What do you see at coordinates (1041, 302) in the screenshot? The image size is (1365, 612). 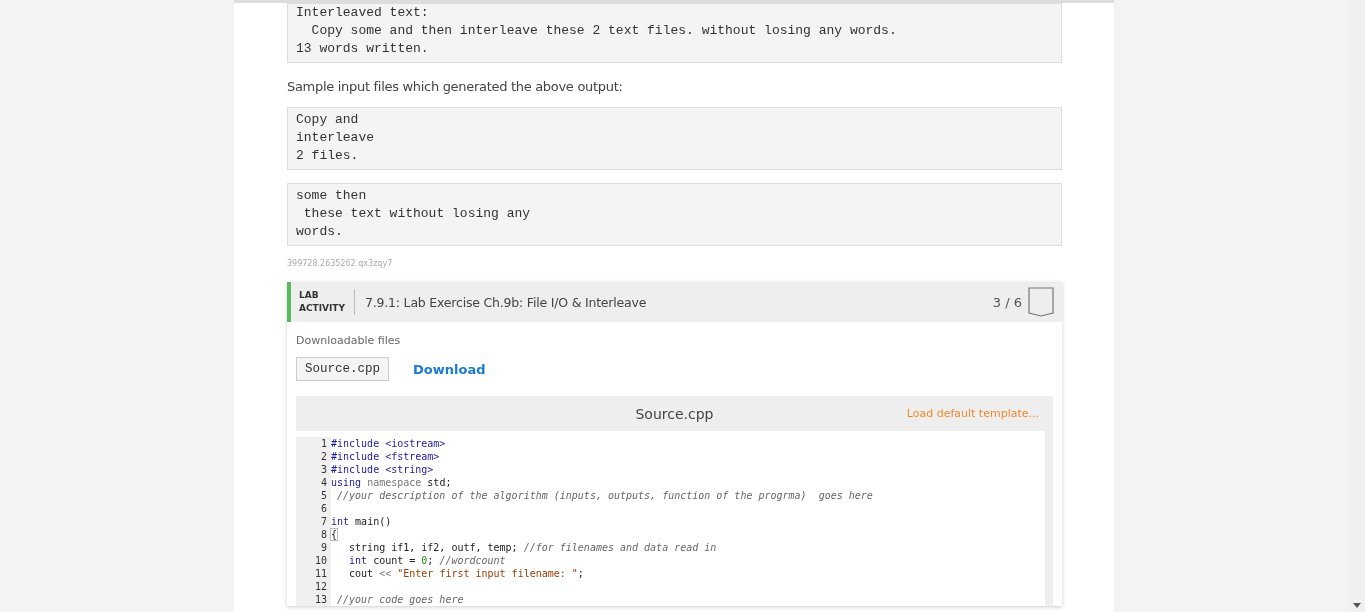 I see `chevron-shield-icon` at bounding box center [1041, 302].